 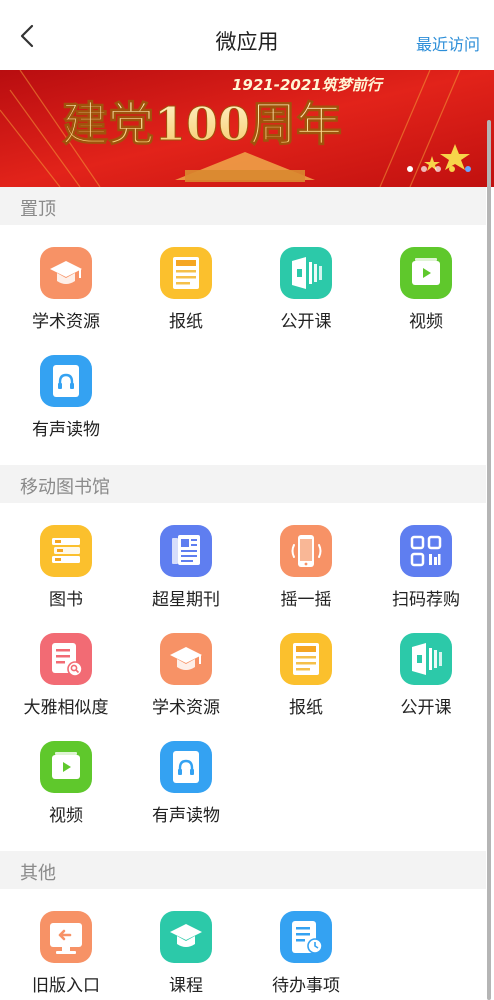 I want to click on section-title: 置顶, so click(x=38, y=209).